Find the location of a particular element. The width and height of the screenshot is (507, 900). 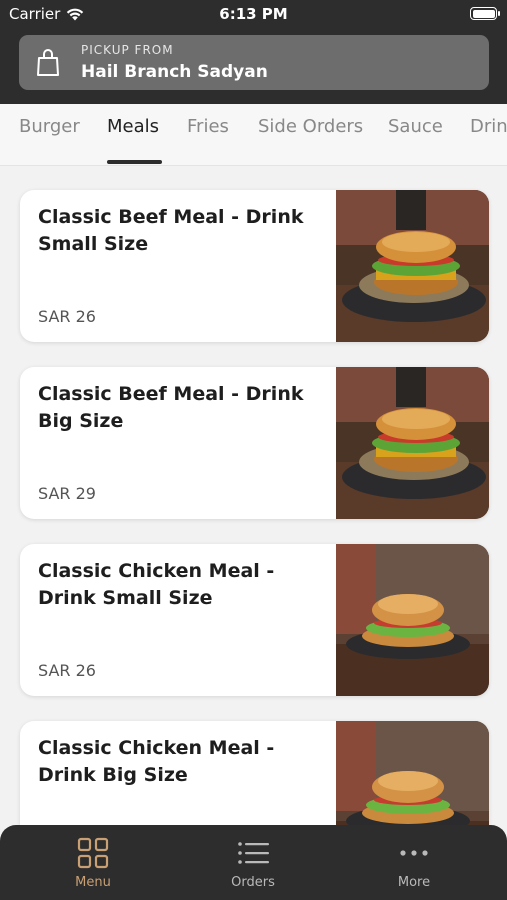

menu-item-title: Classic Chicken Meal - Drink Small Size is located at coordinates (156, 584).